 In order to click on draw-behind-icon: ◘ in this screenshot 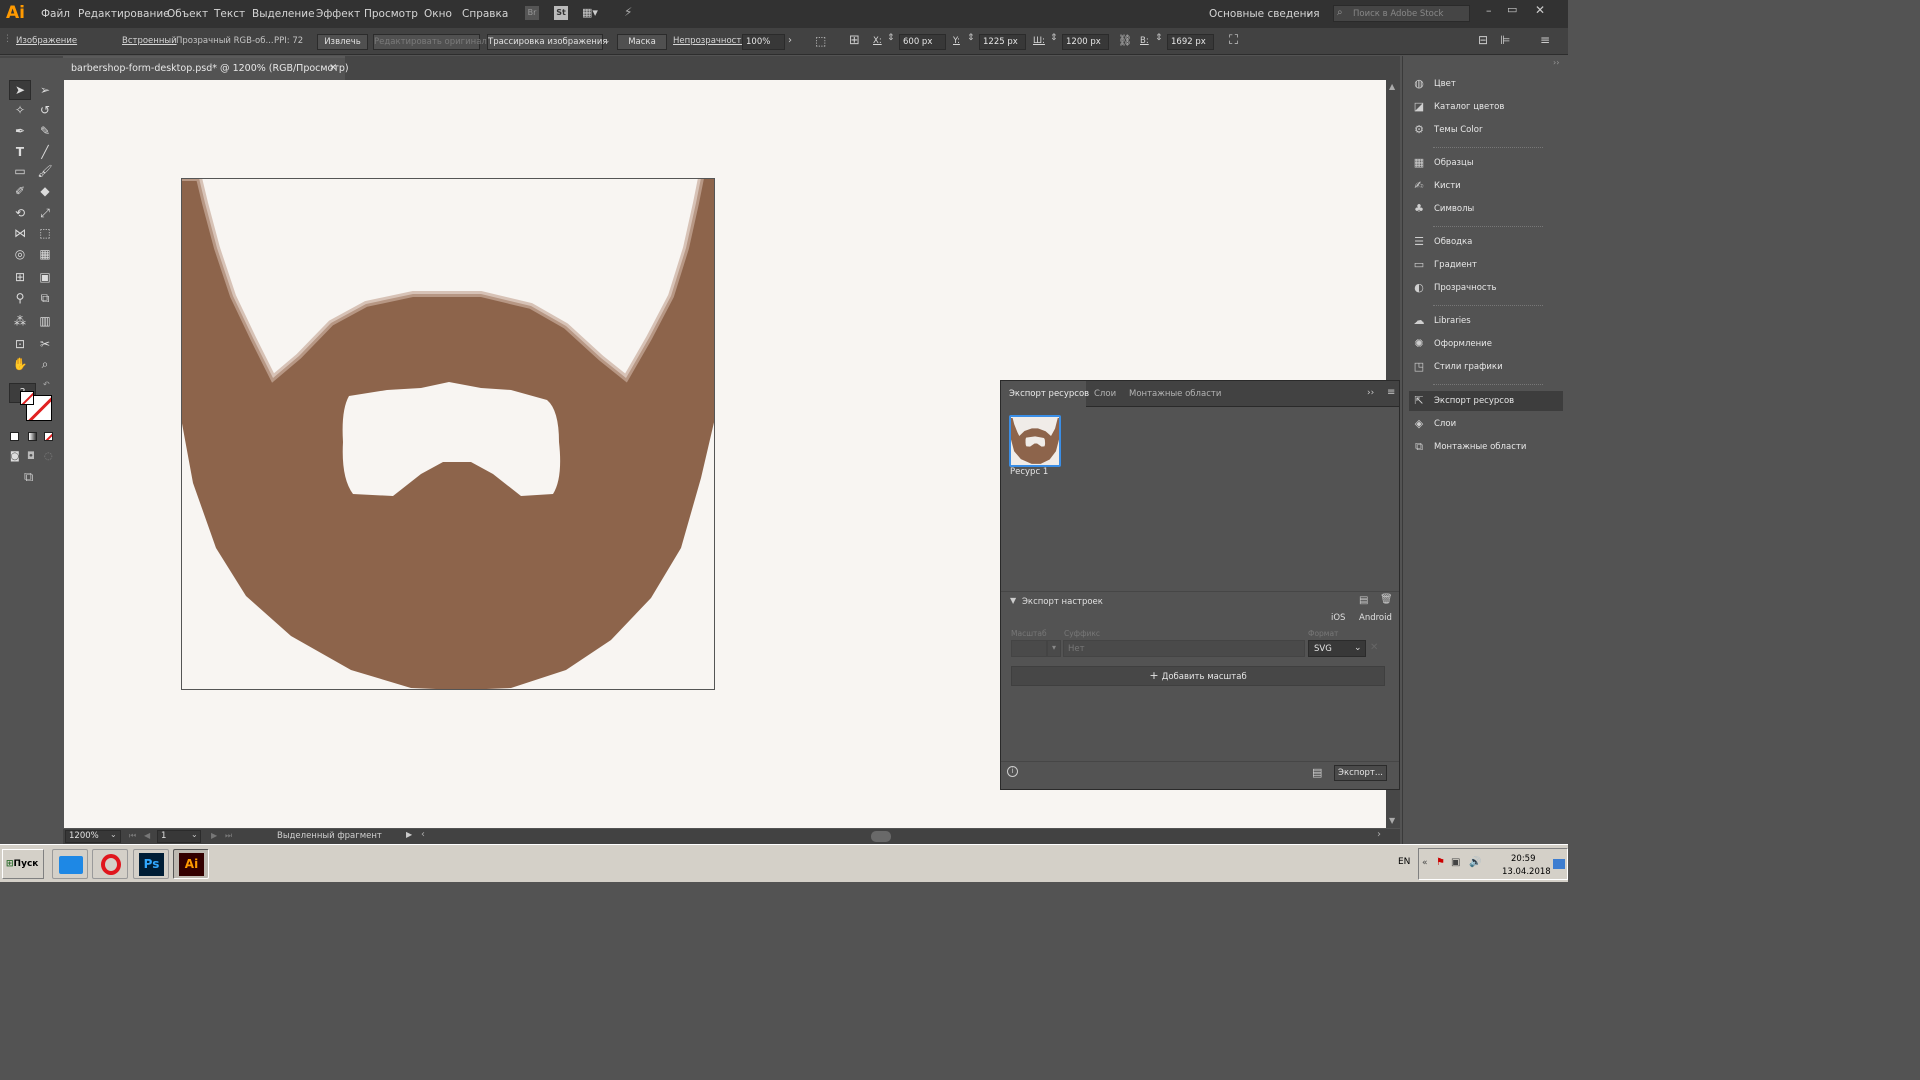, I will do `click(31, 456)`.